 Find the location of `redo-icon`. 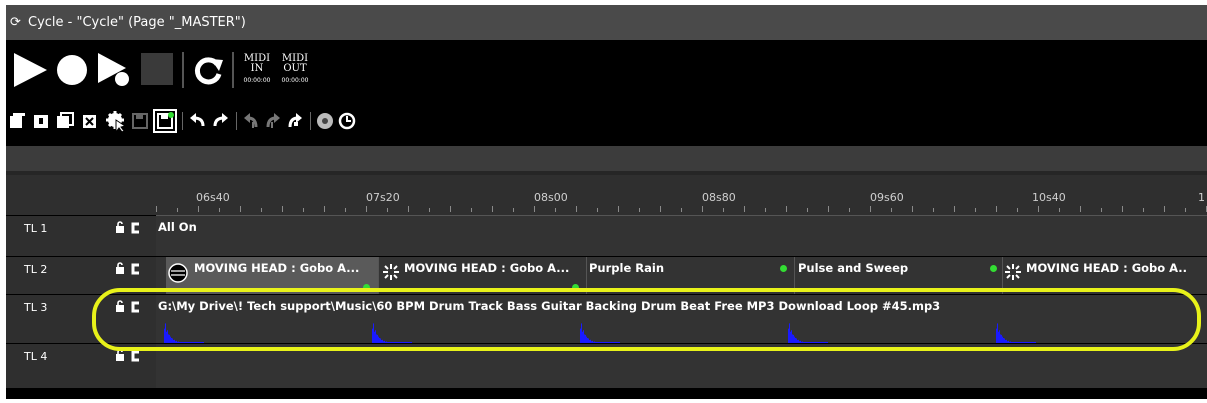

redo-icon is located at coordinates (221, 121).